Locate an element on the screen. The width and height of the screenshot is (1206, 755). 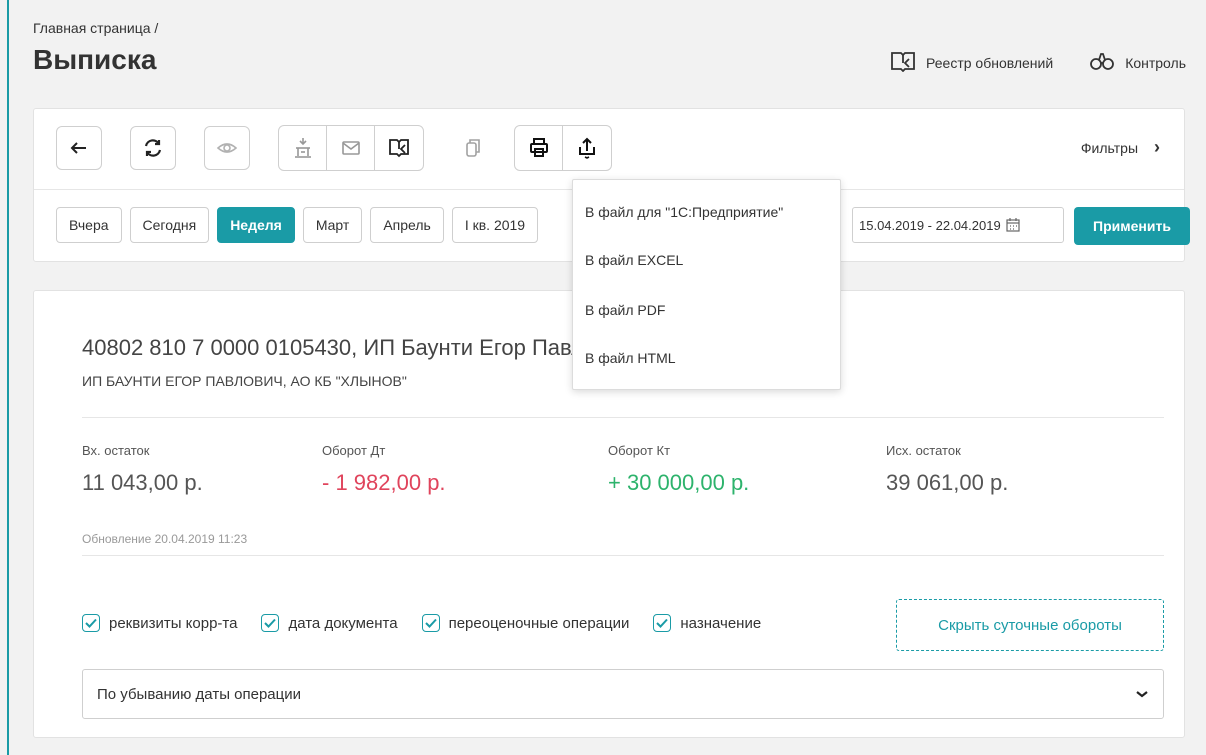
control-label: Контроль is located at coordinates (1155, 62).